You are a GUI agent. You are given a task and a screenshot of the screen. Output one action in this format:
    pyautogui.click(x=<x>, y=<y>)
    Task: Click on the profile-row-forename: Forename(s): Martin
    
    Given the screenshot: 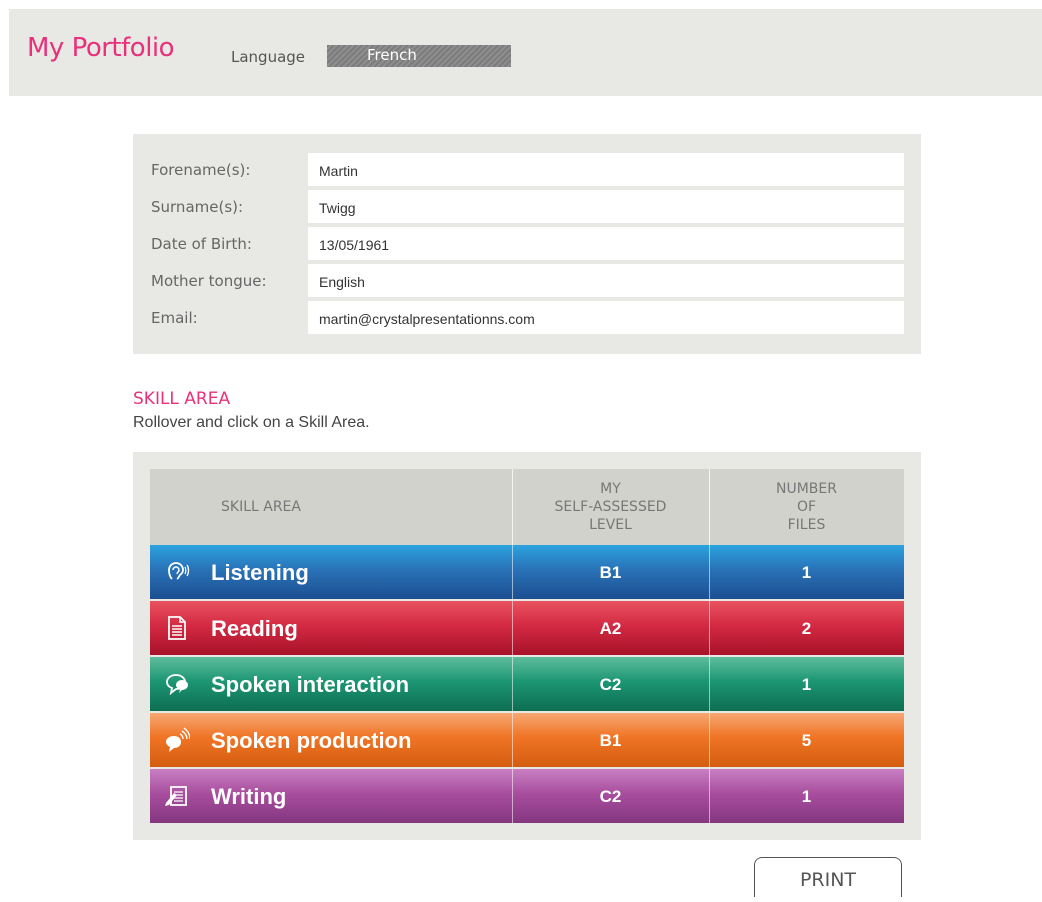 What is the action you would take?
    pyautogui.click(x=527, y=170)
    